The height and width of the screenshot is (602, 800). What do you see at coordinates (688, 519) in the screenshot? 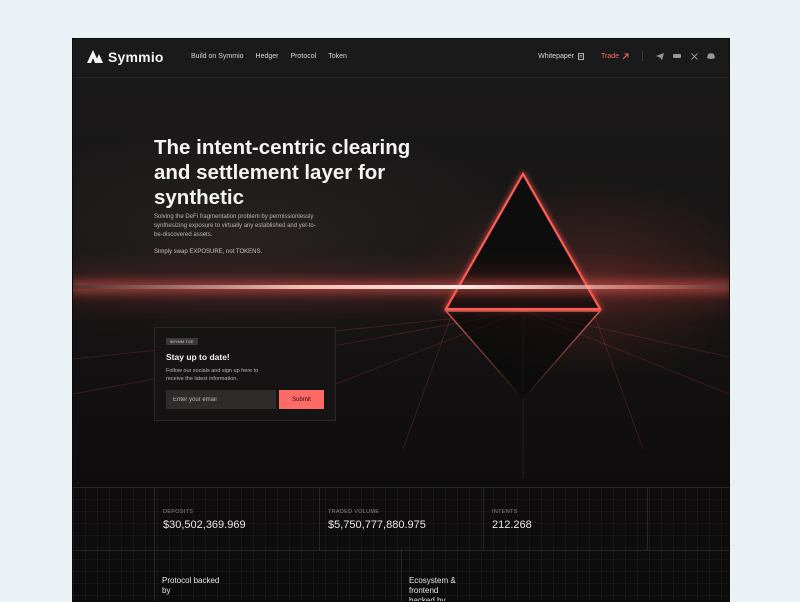
I see `stat-empty-cell` at bounding box center [688, 519].